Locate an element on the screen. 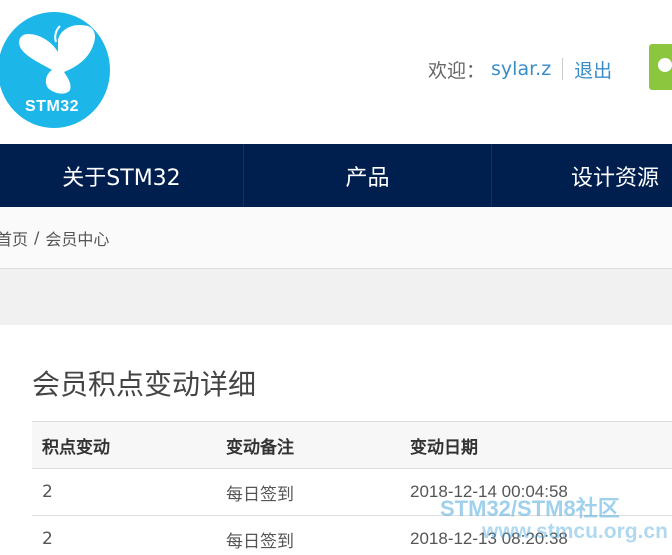  username-link: sylar.z is located at coordinates (521, 69).